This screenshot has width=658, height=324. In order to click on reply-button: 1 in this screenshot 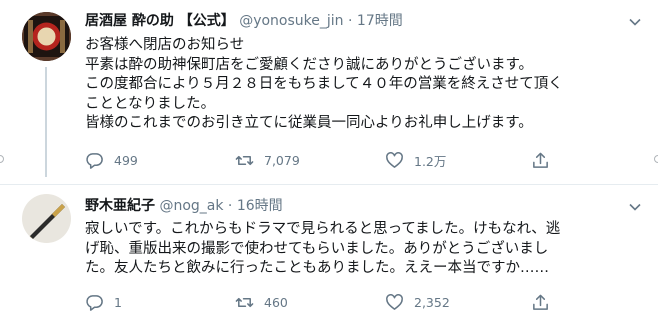, I will do `click(103, 302)`.